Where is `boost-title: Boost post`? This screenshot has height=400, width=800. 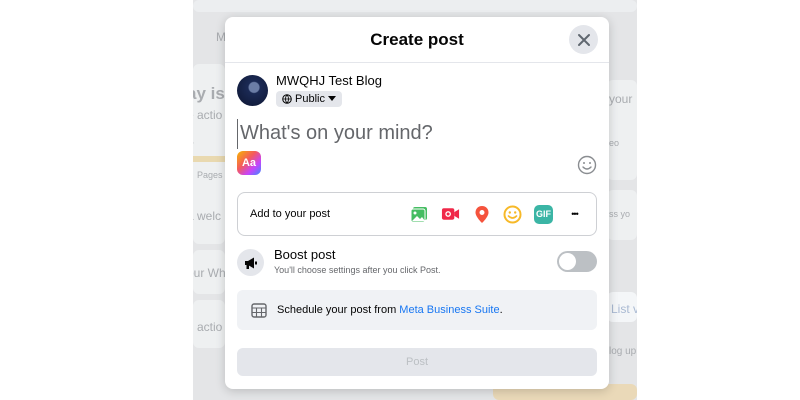 boost-title: Boost post is located at coordinates (305, 254).